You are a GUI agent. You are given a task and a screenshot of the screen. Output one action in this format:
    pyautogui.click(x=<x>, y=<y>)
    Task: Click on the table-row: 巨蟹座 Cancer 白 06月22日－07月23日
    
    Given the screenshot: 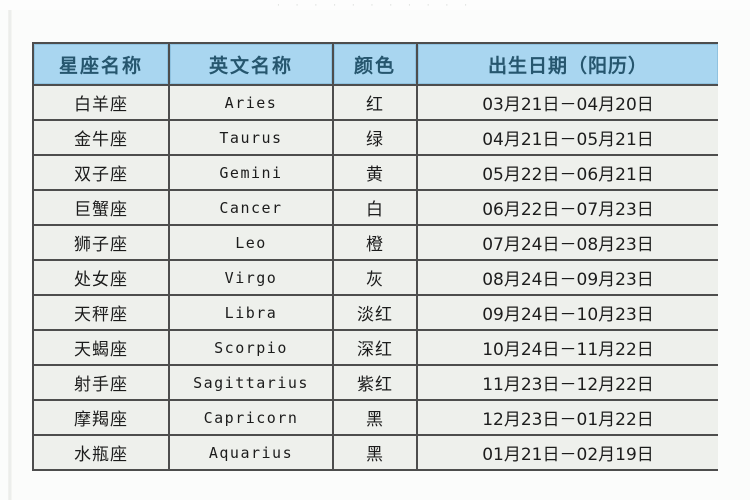 What is the action you would take?
    pyautogui.click(x=376, y=207)
    